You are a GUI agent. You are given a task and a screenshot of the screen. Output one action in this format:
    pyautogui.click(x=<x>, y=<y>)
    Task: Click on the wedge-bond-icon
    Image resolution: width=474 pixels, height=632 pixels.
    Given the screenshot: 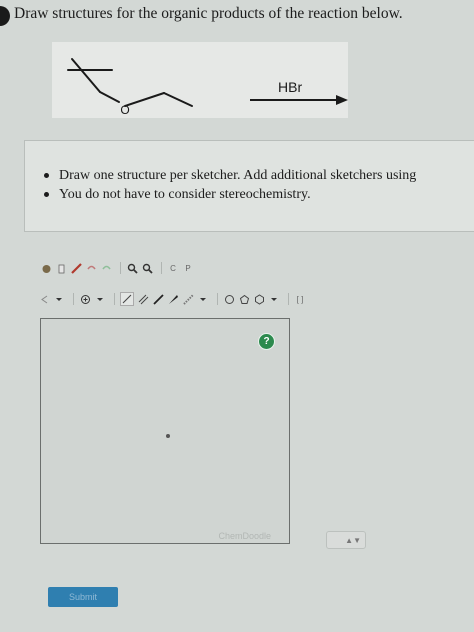 What is the action you would take?
    pyautogui.click(x=173, y=299)
    